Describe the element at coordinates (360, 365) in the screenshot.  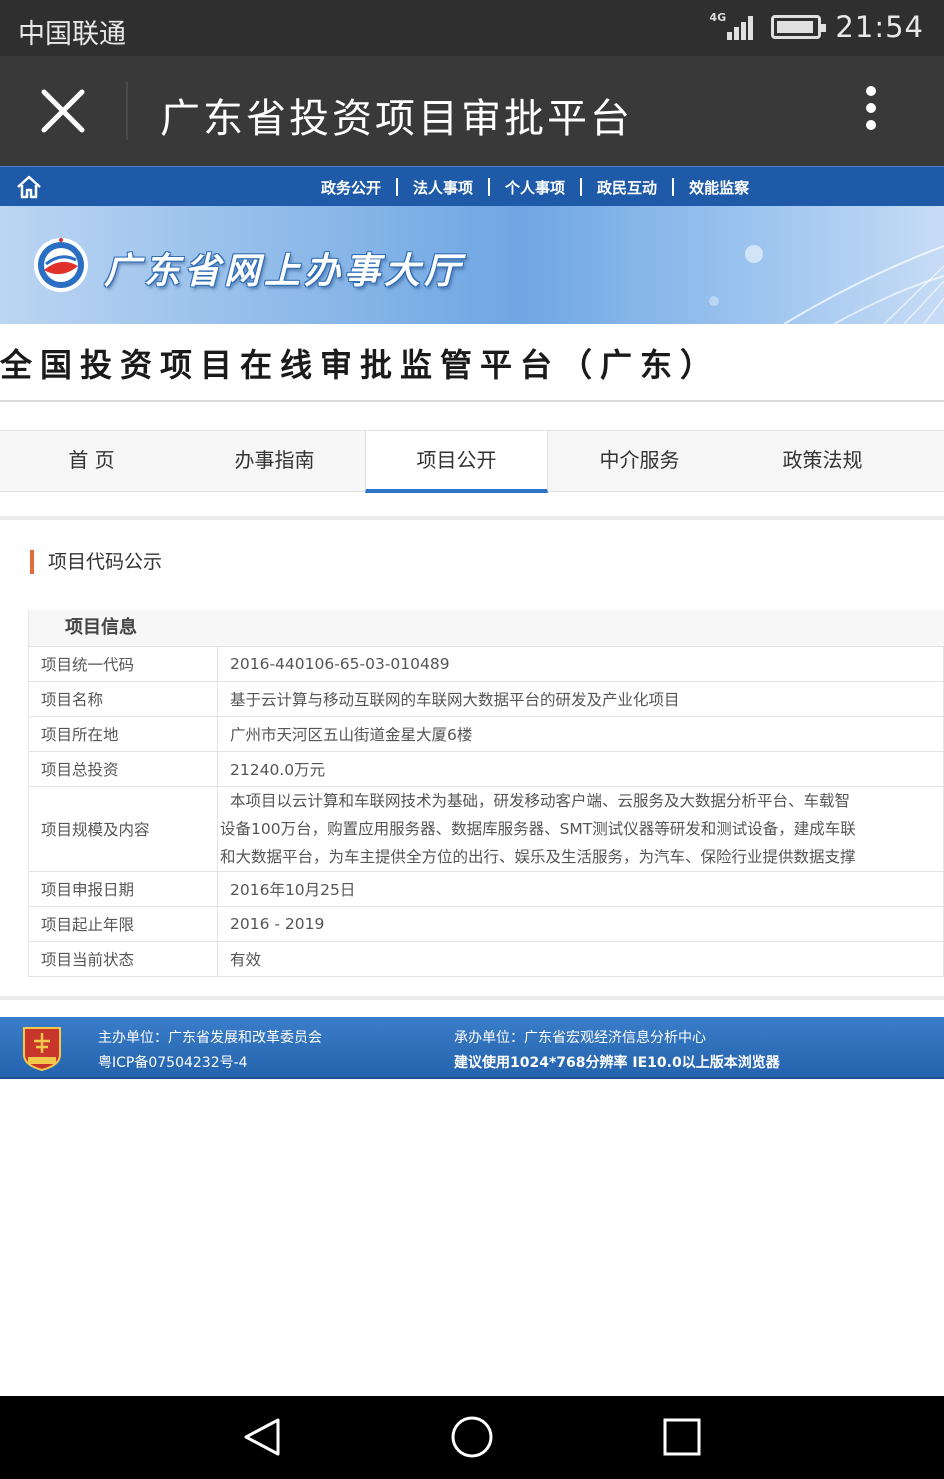
I see `platform-heading: 全国投资项目在线审批监管平台（广东）` at that location.